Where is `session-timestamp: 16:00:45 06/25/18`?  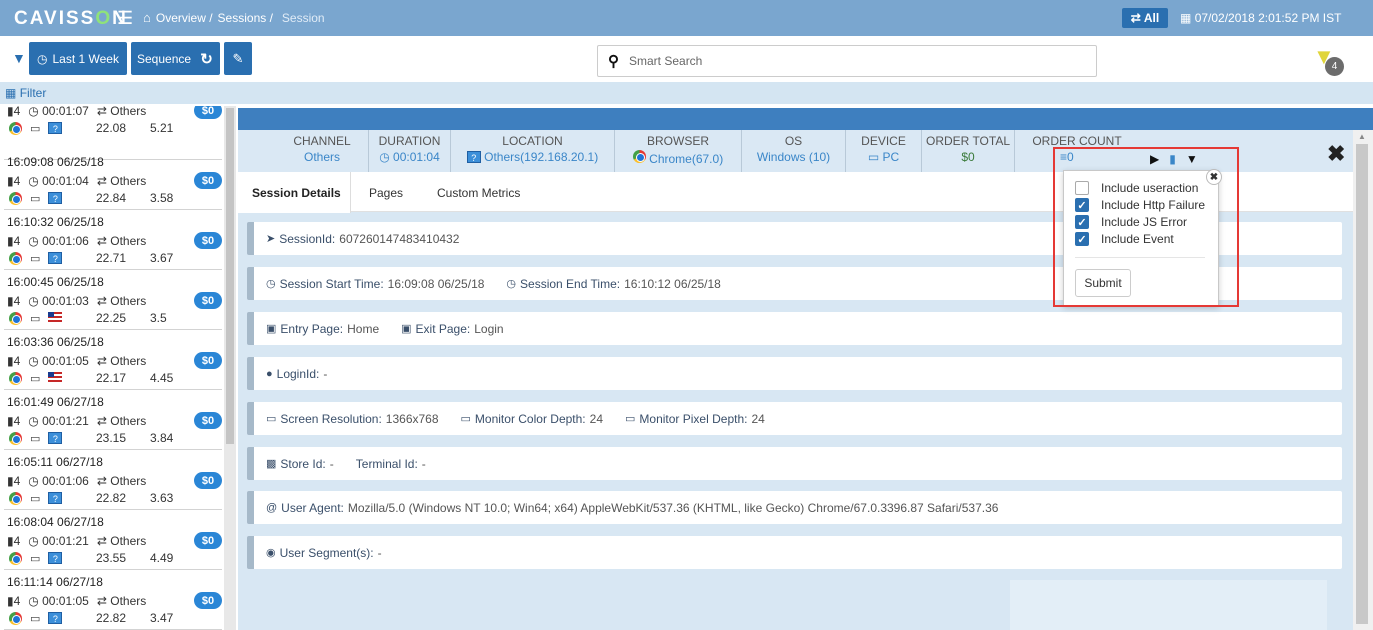 session-timestamp: 16:00:45 06/25/18 is located at coordinates (55, 282).